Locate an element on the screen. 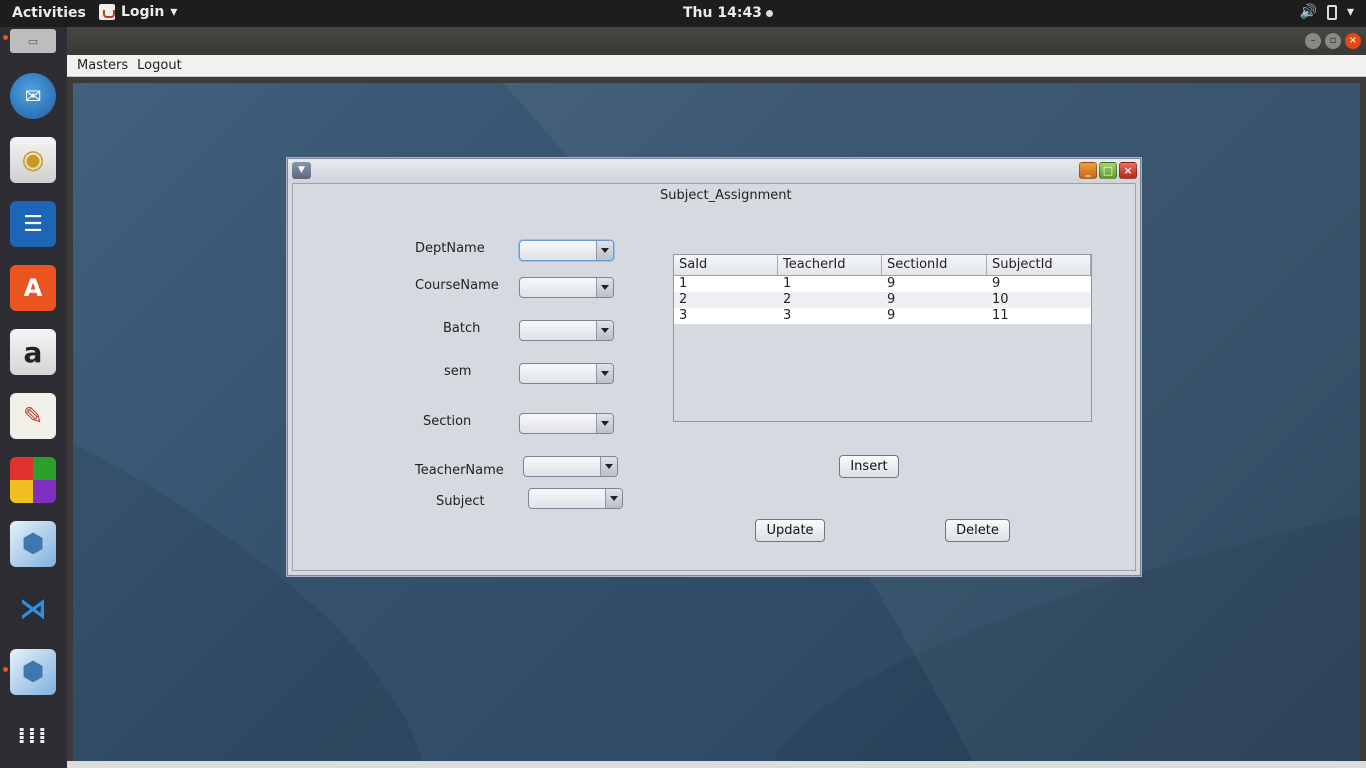 Image resolution: width=1366 pixels, height=768 pixels. app-menu-label: Login is located at coordinates (143, 12).